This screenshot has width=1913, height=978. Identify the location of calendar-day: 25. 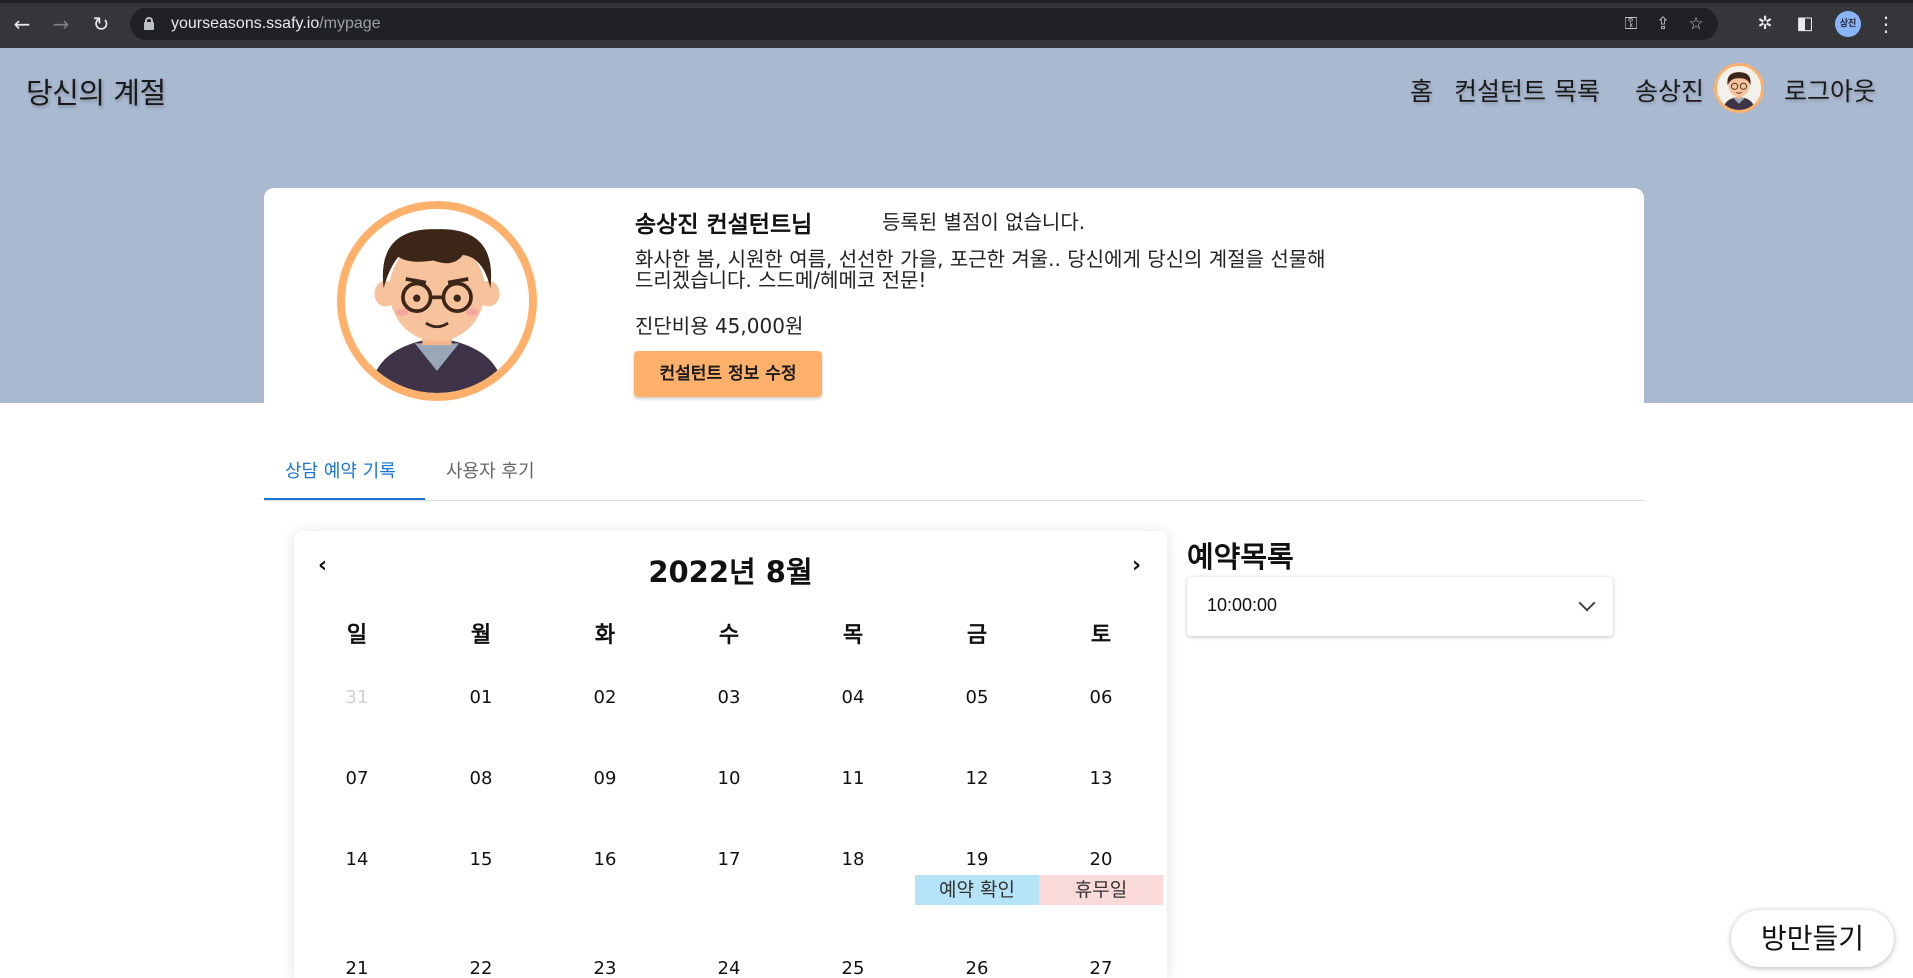
(853, 968).